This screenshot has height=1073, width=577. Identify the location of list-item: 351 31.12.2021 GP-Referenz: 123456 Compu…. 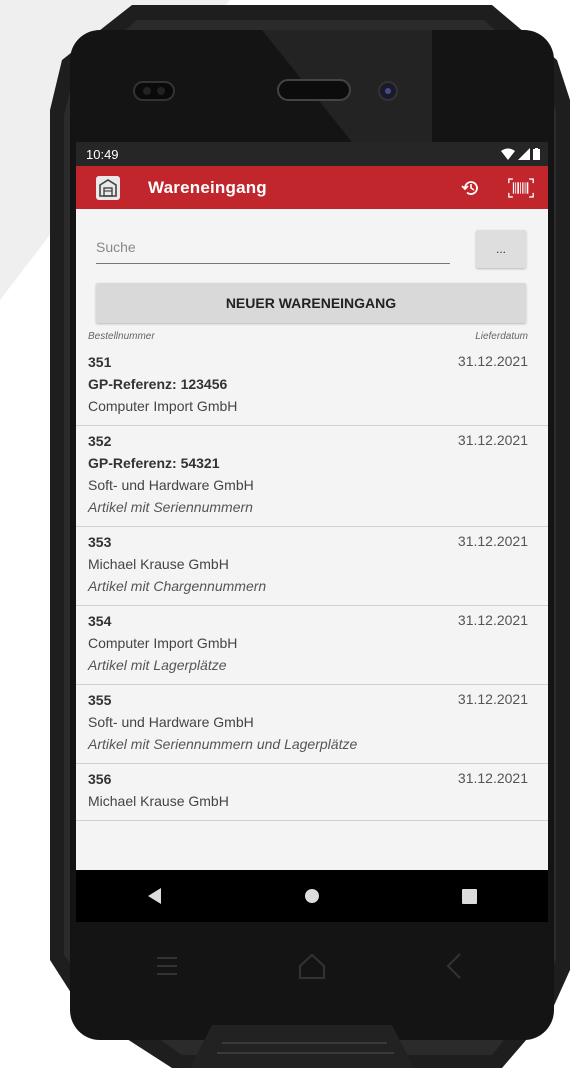
(312, 386).